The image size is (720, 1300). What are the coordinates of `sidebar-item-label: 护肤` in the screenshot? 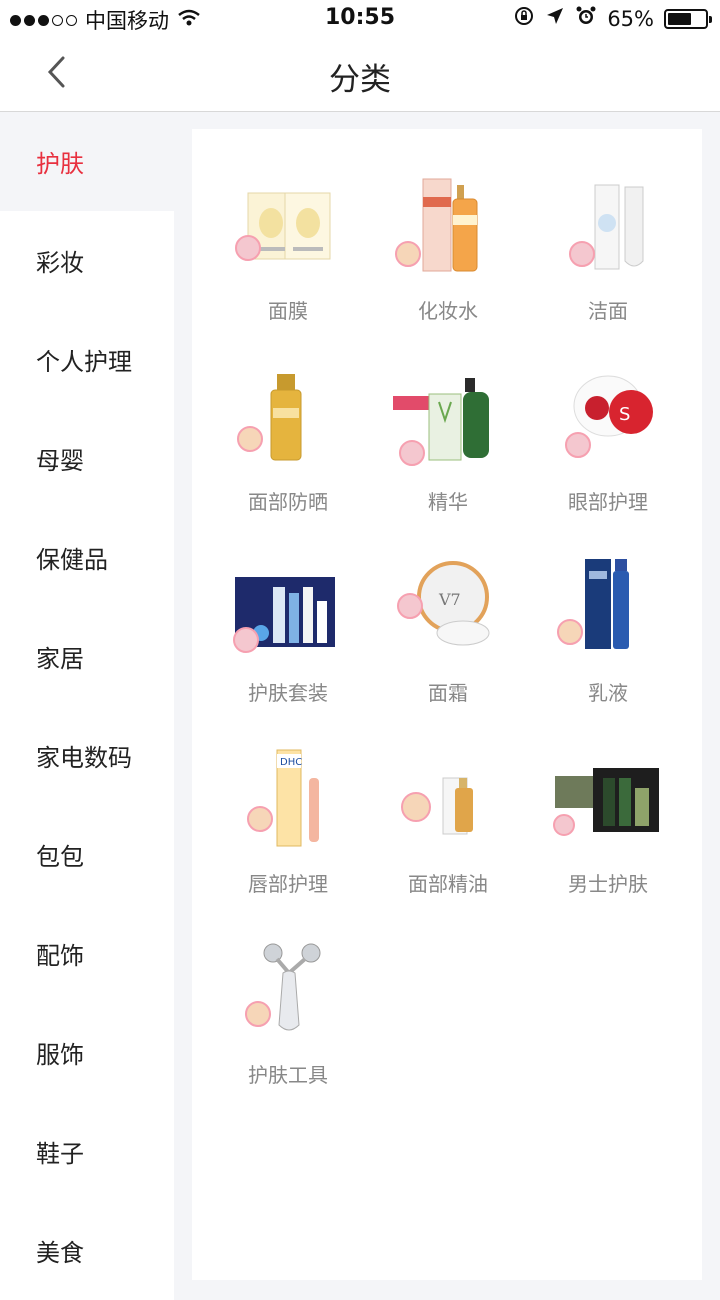 It's located at (60, 164).